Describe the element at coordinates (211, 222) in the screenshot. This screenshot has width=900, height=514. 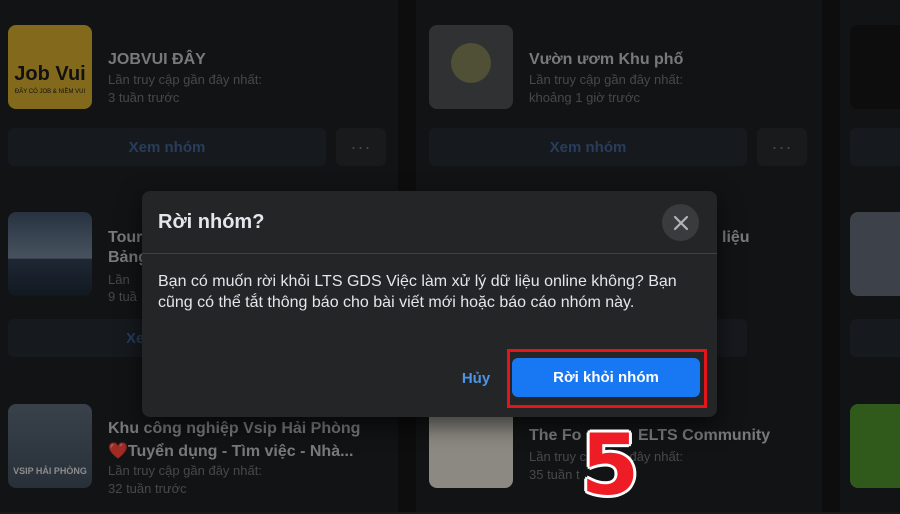
I see `dialog-title: Rời nhóm?` at that location.